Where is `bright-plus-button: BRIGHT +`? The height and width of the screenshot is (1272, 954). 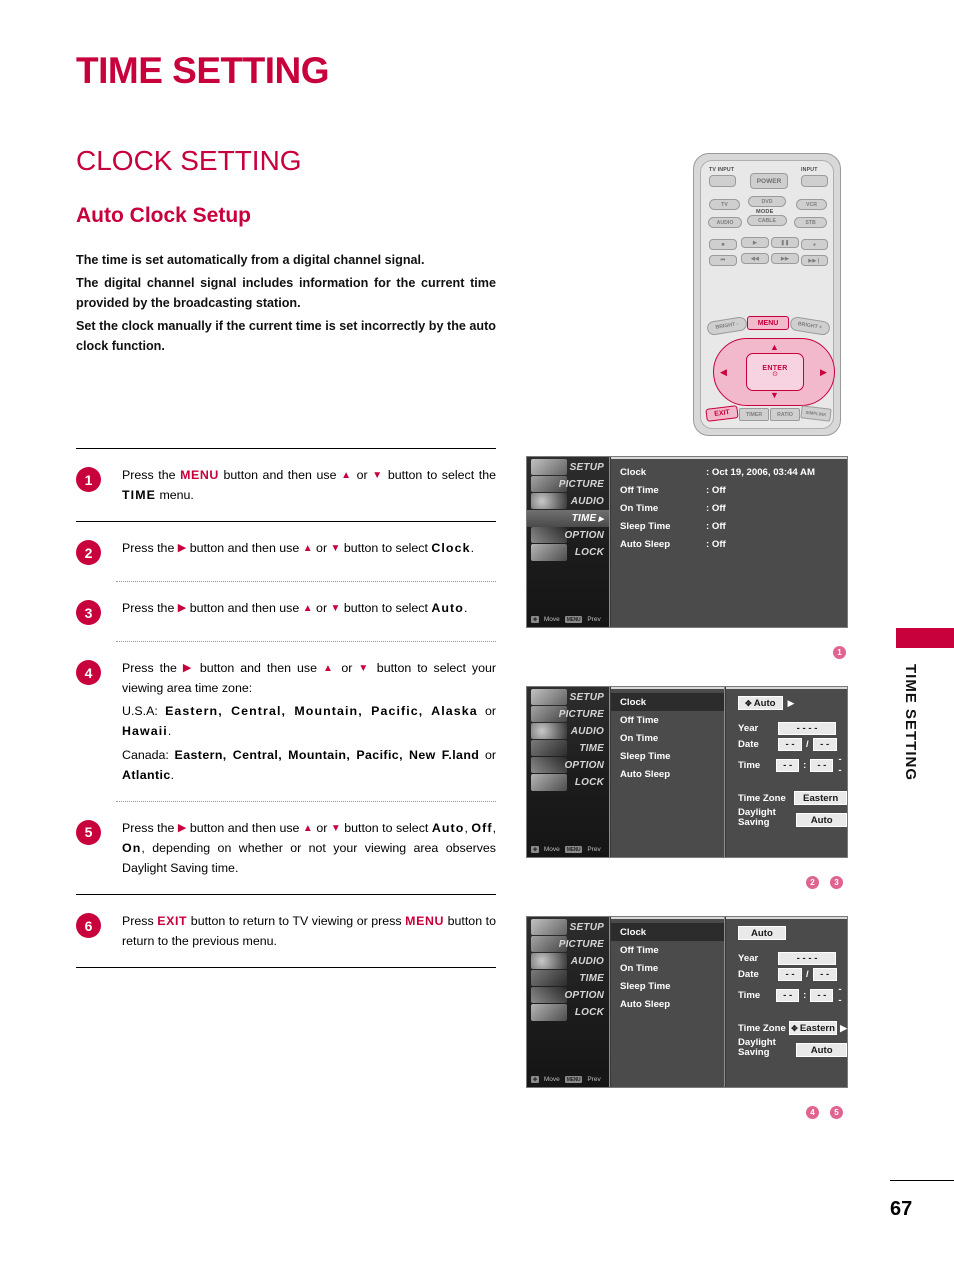 bright-plus-button: BRIGHT + is located at coordinates (810, 326).